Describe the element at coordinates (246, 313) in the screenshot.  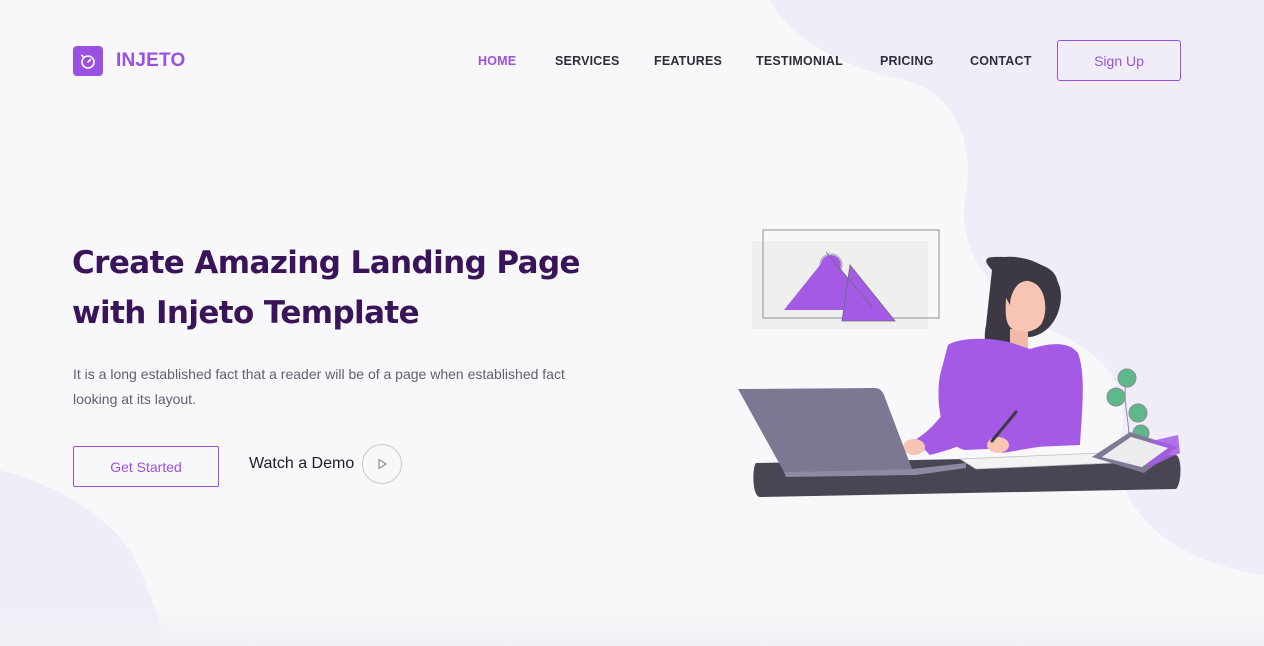
I see `hero-title-line2: with Injeto Template` at that location.